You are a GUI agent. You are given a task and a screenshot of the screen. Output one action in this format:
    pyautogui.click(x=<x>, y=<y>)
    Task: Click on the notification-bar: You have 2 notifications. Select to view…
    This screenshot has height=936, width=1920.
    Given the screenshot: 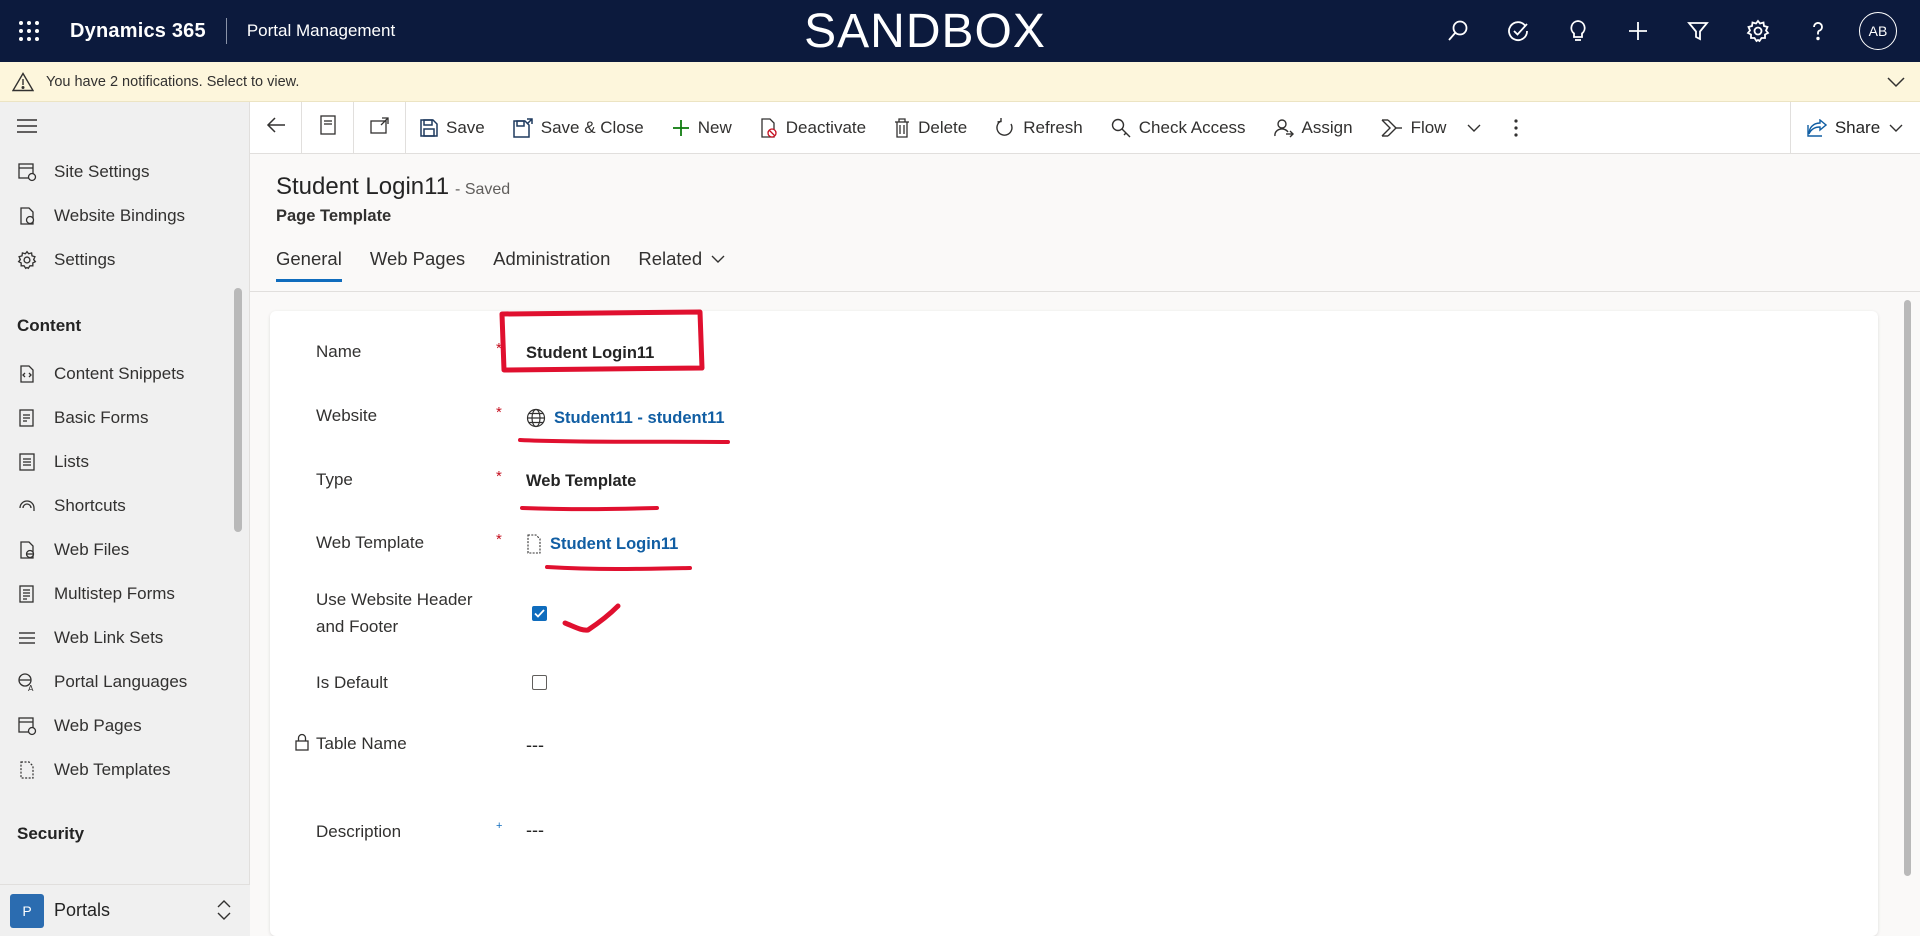 What is the action you would take?
    pyautogui.click(x=960, y=82)
    